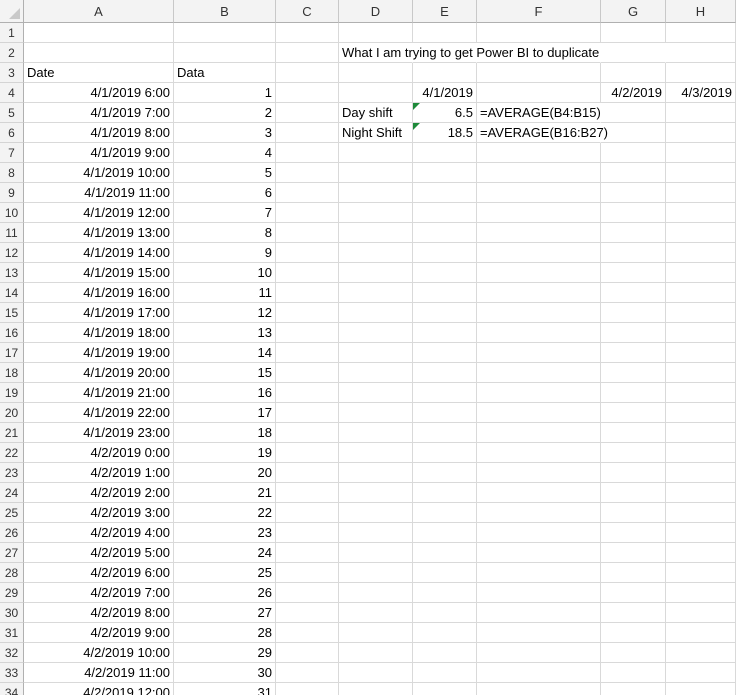 This screenshot has height=695, width=736. What do you see at coordinates (539, 533) in the screenshot?
I see `cell-f26` at bounding box center [539, 533].